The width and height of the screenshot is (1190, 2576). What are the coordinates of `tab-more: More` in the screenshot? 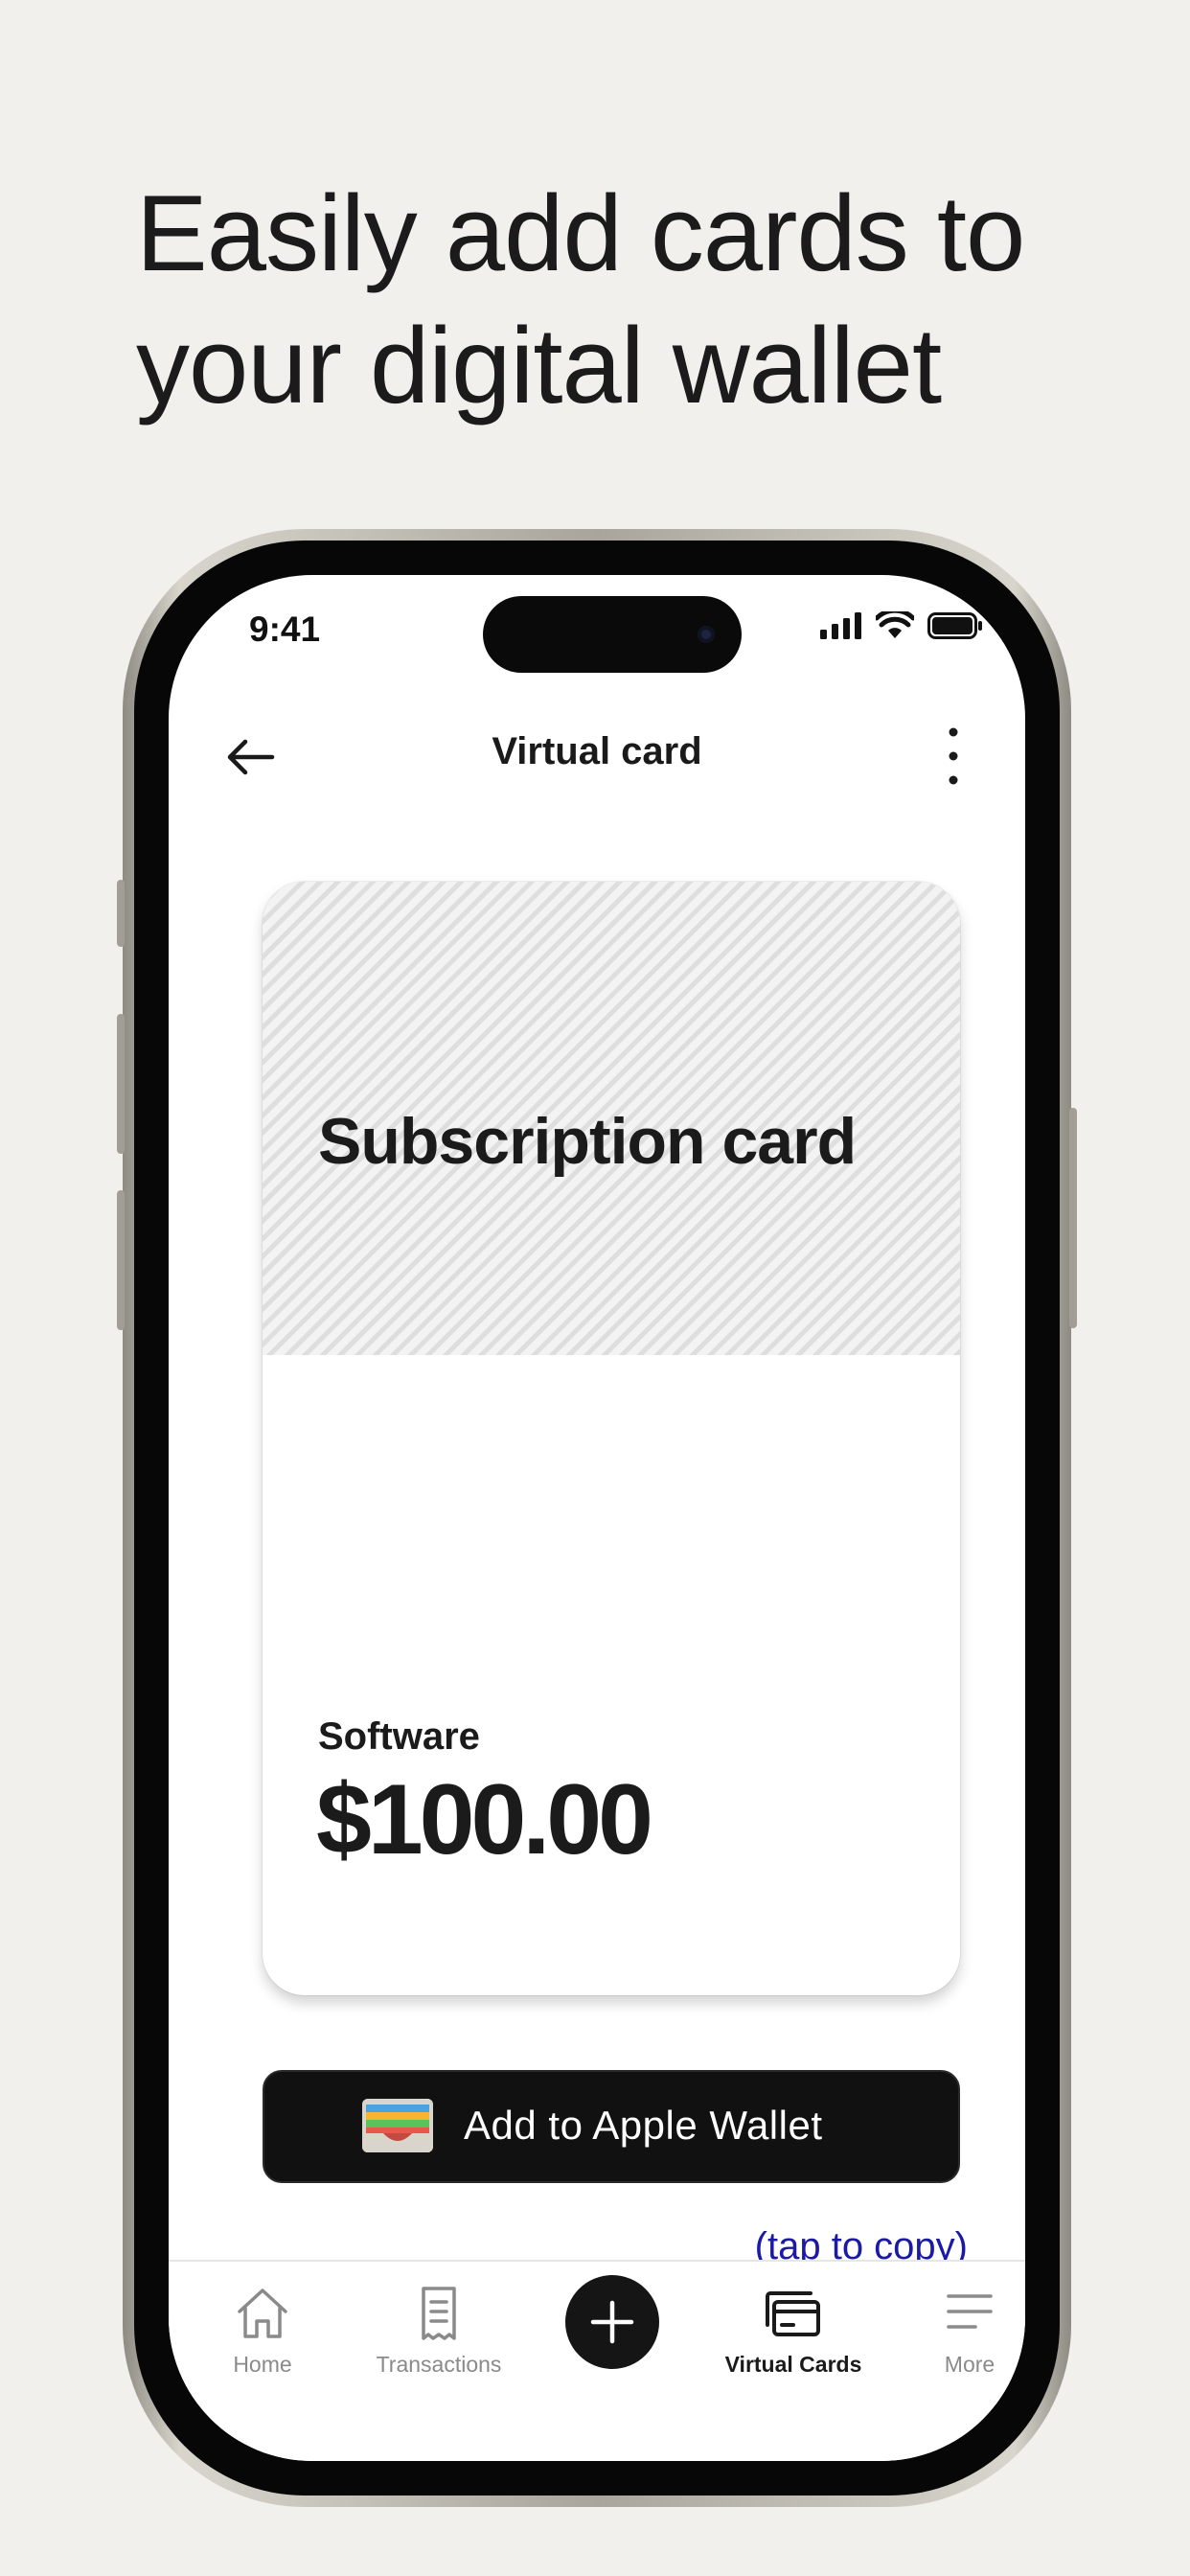 It's located at (953, 2330).